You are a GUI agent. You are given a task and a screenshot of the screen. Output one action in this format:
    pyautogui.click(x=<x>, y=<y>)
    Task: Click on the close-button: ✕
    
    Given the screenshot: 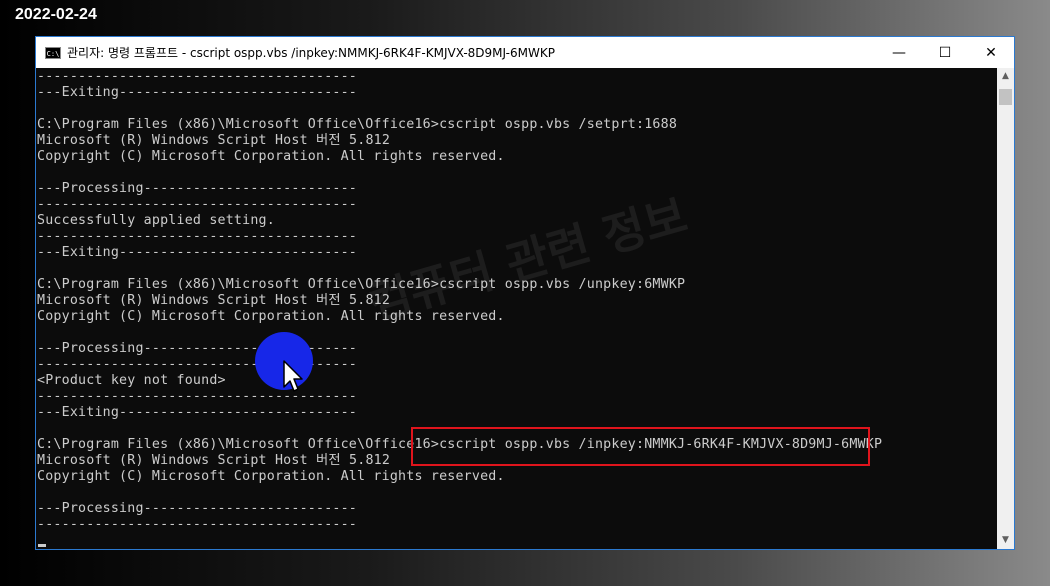 What is the action you would take?
    pyautogui.click(x=991, y=52)
    